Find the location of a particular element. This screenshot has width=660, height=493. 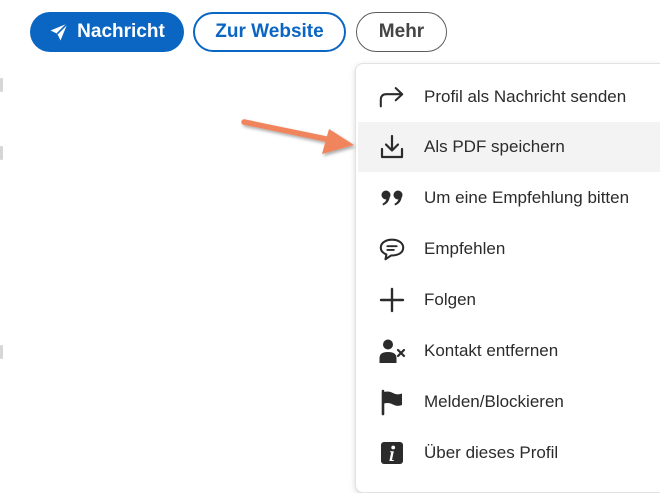

menu-item-remove-contact: Kontakt entfernen is located at coordinates (509, 351).